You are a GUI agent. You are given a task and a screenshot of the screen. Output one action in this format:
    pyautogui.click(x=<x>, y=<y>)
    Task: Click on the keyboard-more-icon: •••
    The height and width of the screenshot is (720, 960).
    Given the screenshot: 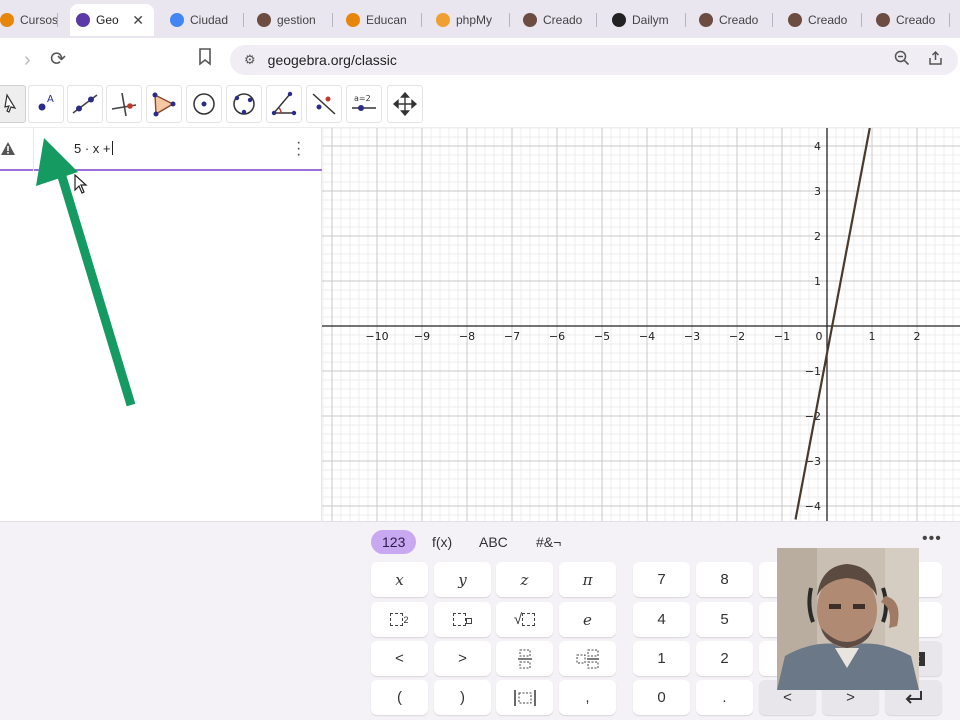 What is the action you would take?
    pyautogui.click(x=932, y=539)
    